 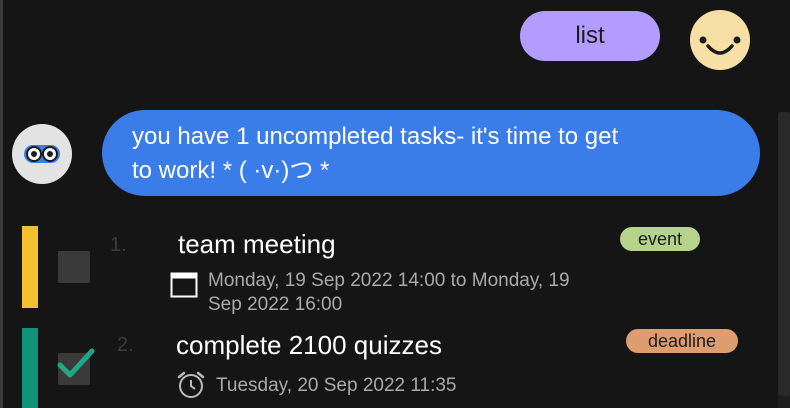 What do you see at coordinates (118, 245) in the screenshot?
I see `task-number: 1.` at bounding box center [118, 245].